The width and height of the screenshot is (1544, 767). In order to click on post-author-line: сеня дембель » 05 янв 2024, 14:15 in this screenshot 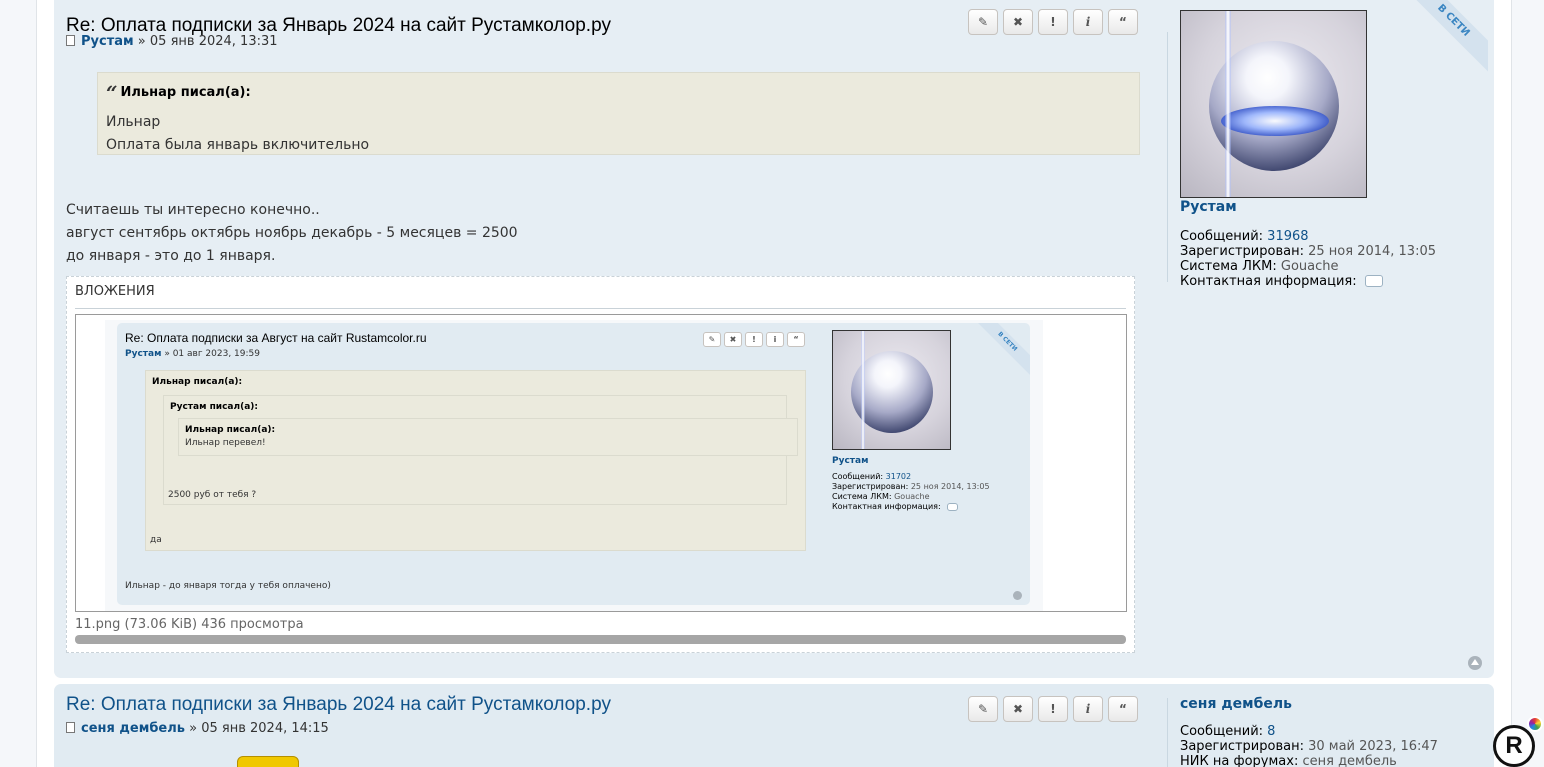, I will do `click(197, 728)`.